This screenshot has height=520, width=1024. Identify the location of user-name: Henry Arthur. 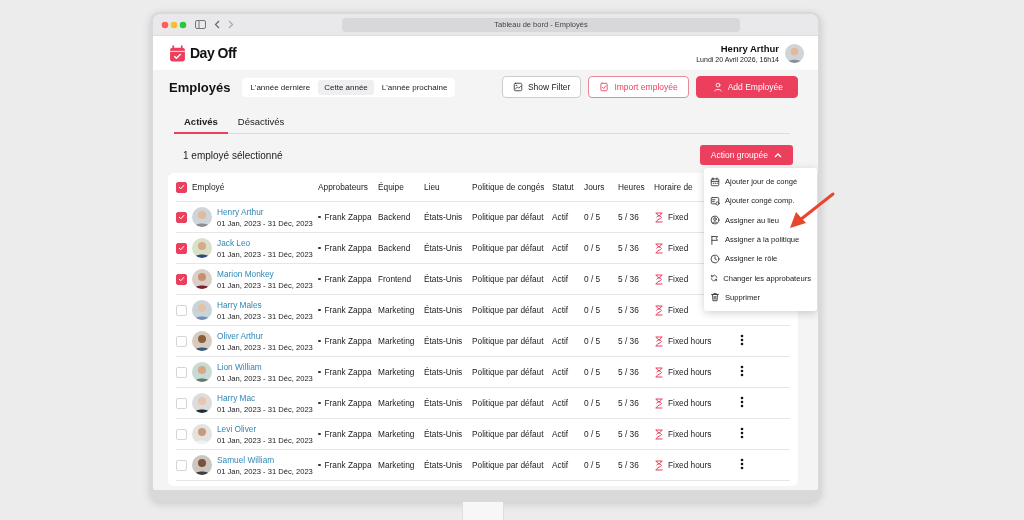
(749, 48).